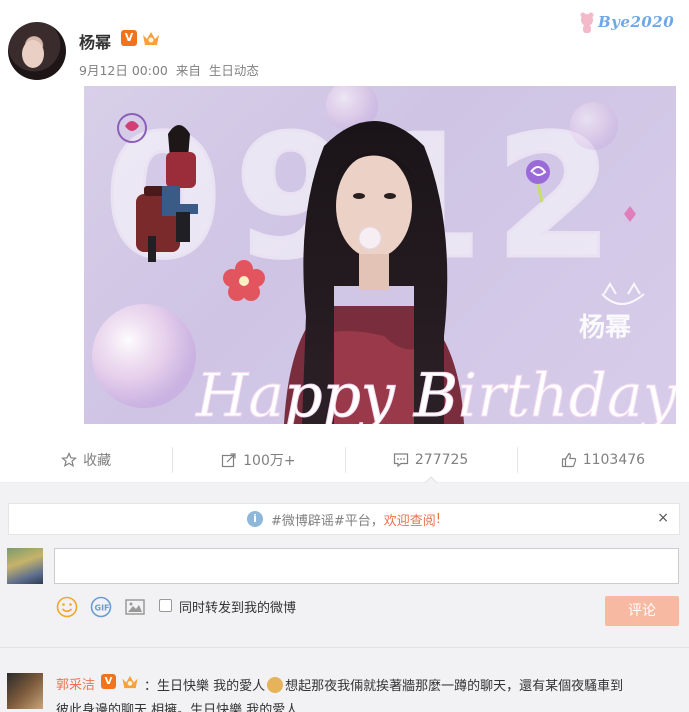 The width and height of the screenshot is (689, 712). What do you see at coordinates (151, 38) in the screenshot?
I see `vip-crown-icon` at bounding box center [151, 38].